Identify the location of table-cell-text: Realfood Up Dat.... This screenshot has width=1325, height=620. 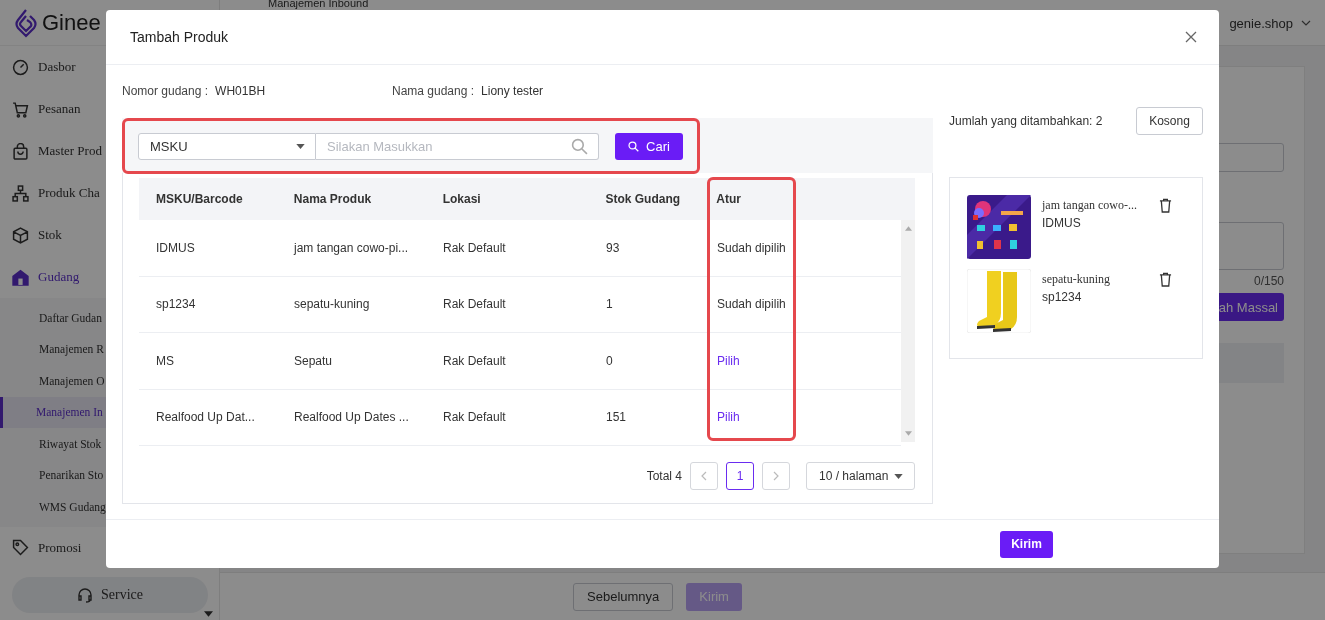
(205, 417).